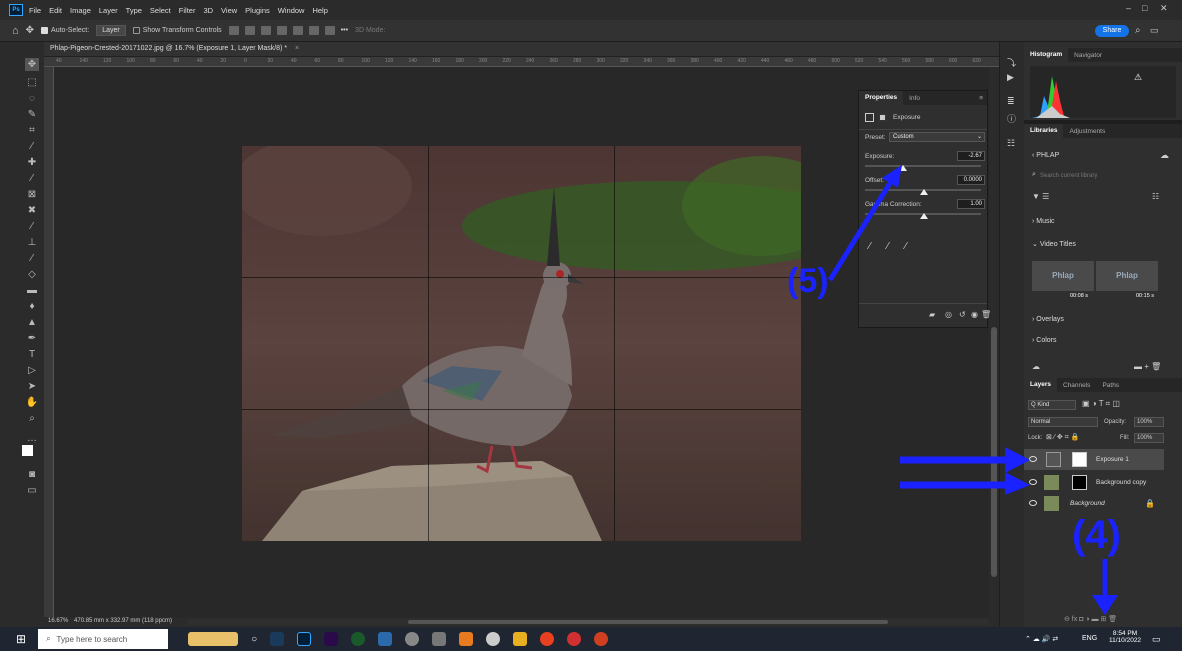  Describe the element at coordinates (588, 622) in the screenshot. I see `horizontal-scrollbar` at that location.